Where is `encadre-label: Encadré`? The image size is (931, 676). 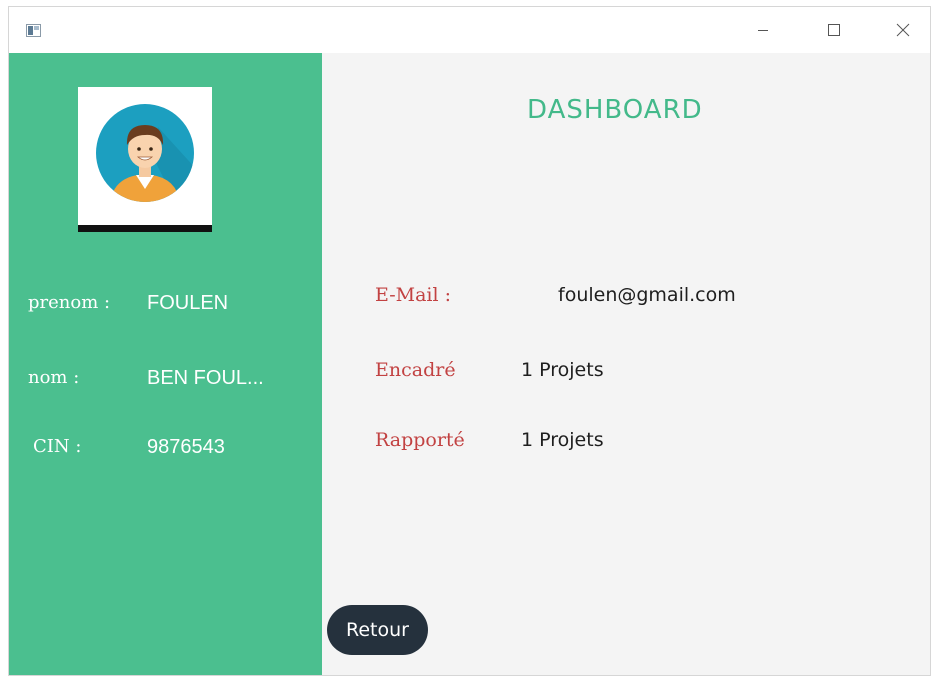 encadre-label: Encadré is located at coordinates (415, 370).